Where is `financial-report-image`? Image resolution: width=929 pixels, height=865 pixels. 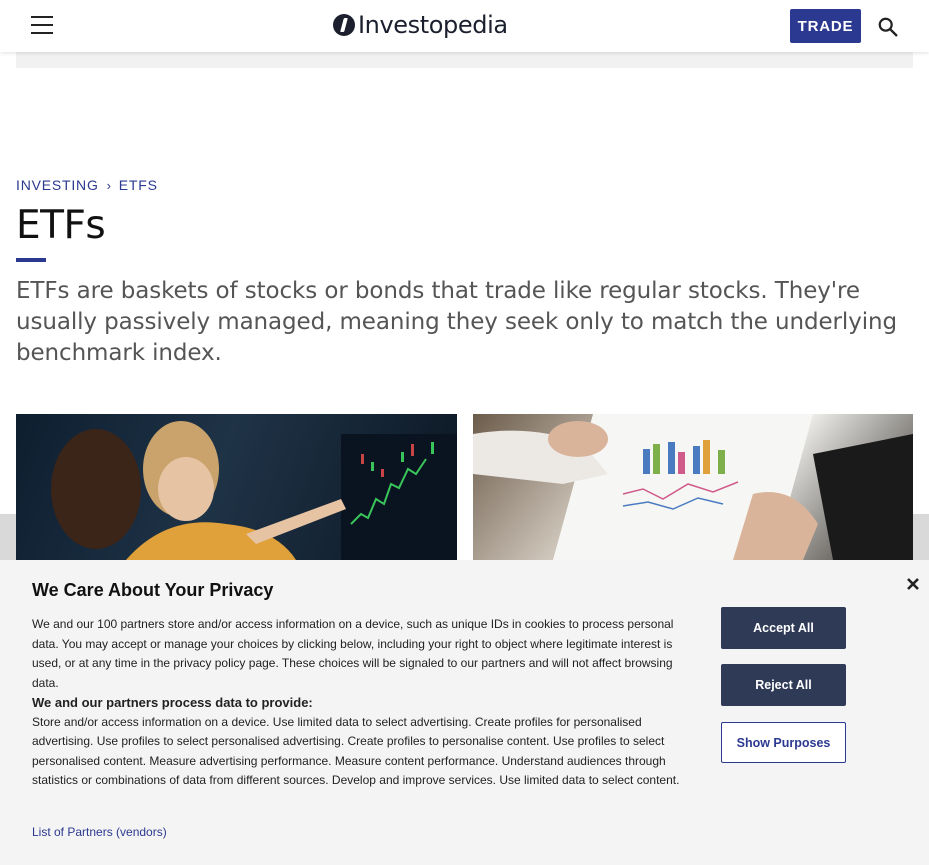
financial-report-image is located at coordinates (693, 487).